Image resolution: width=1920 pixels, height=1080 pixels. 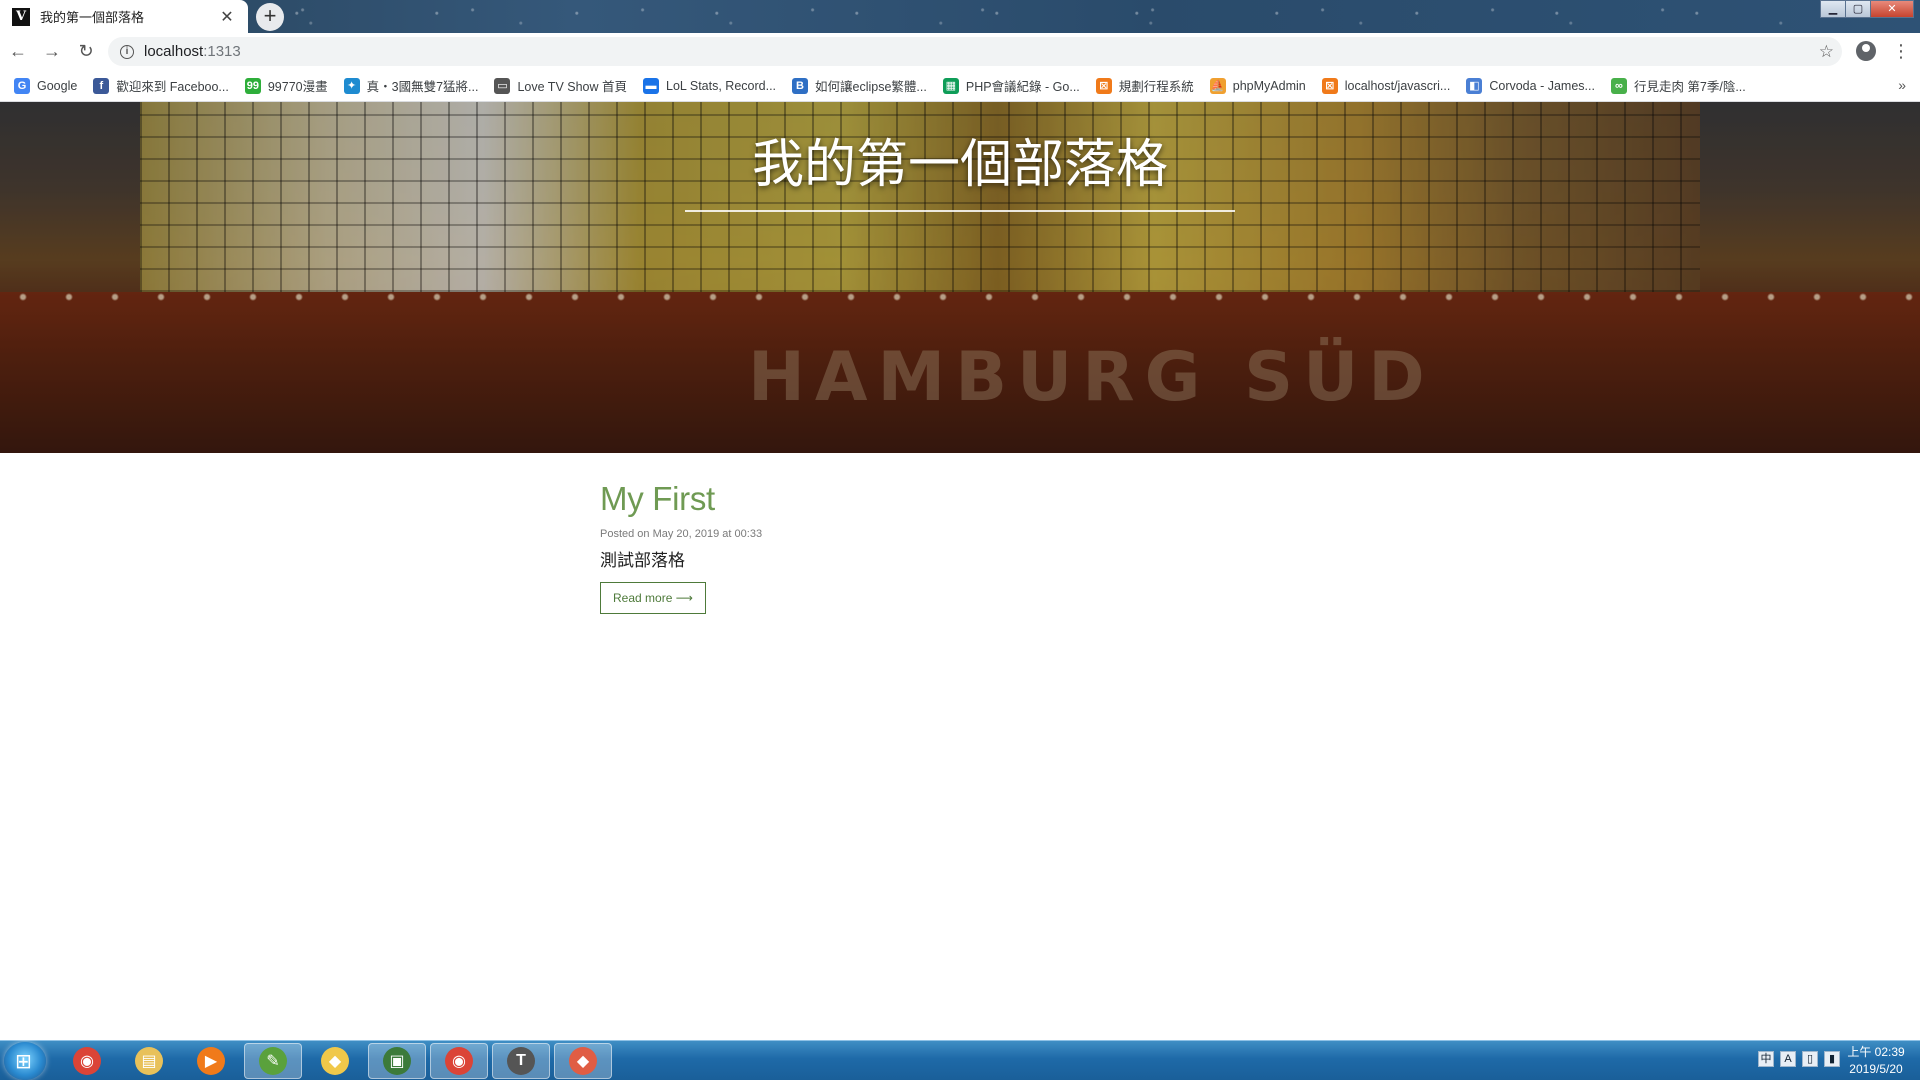 I want to click on profile-icon, so click(x=1866, y=51).